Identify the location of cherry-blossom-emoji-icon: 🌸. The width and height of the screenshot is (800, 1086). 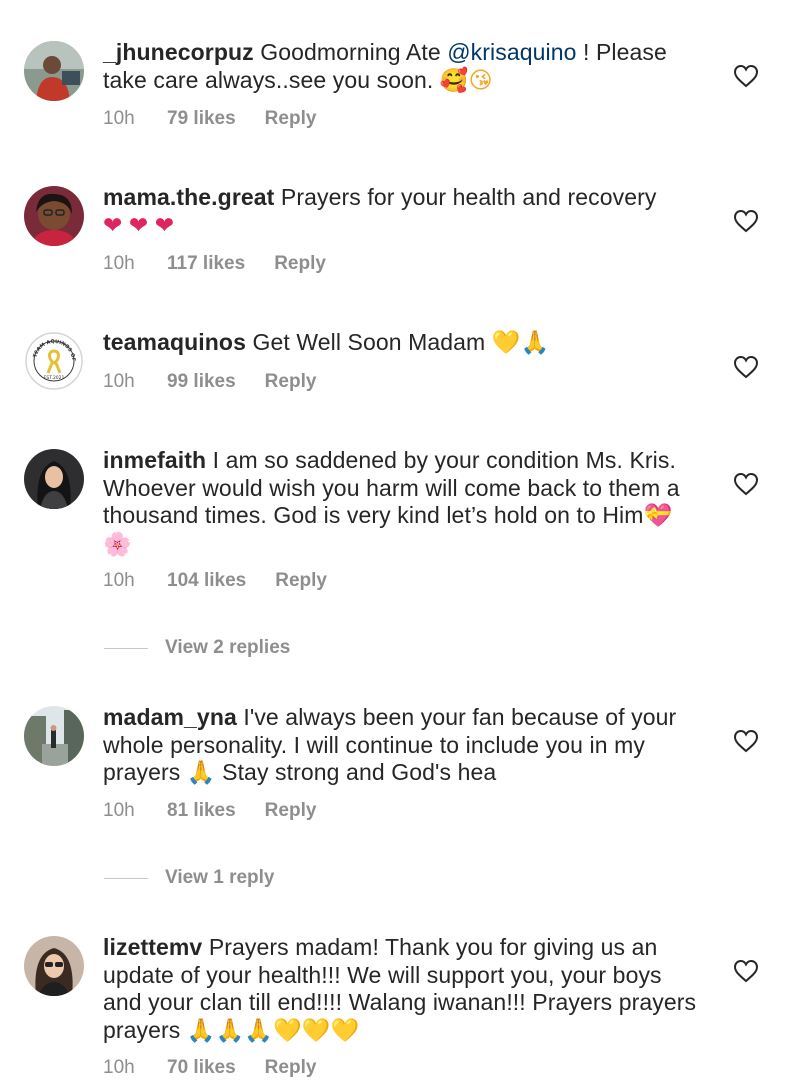
(117, 544).